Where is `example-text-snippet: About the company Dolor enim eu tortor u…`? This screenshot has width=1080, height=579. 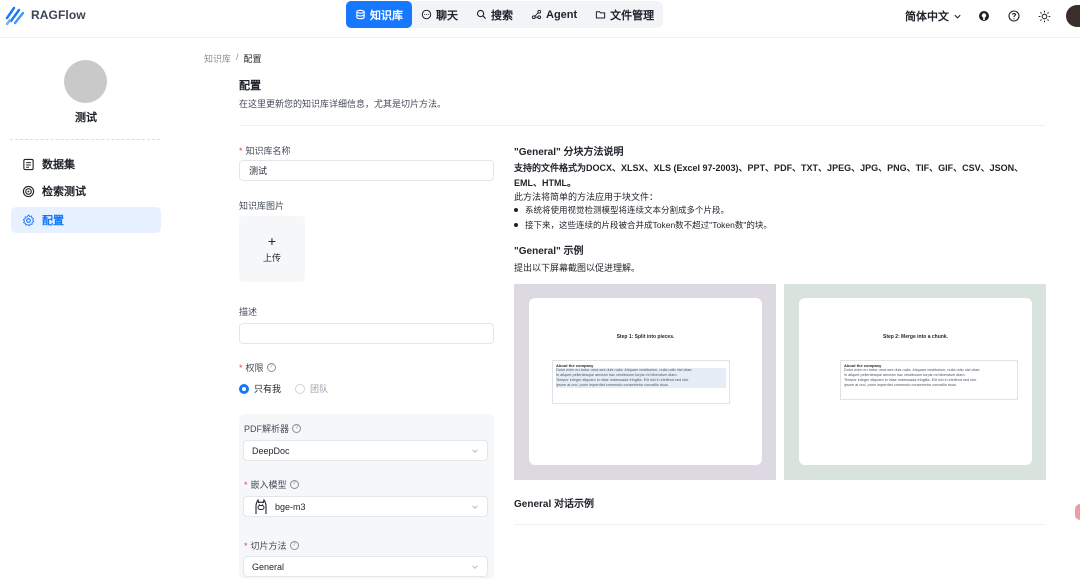 example-text-snippet: About the company Dolor enim eu tortor u… is located at coordinates (929, 380).